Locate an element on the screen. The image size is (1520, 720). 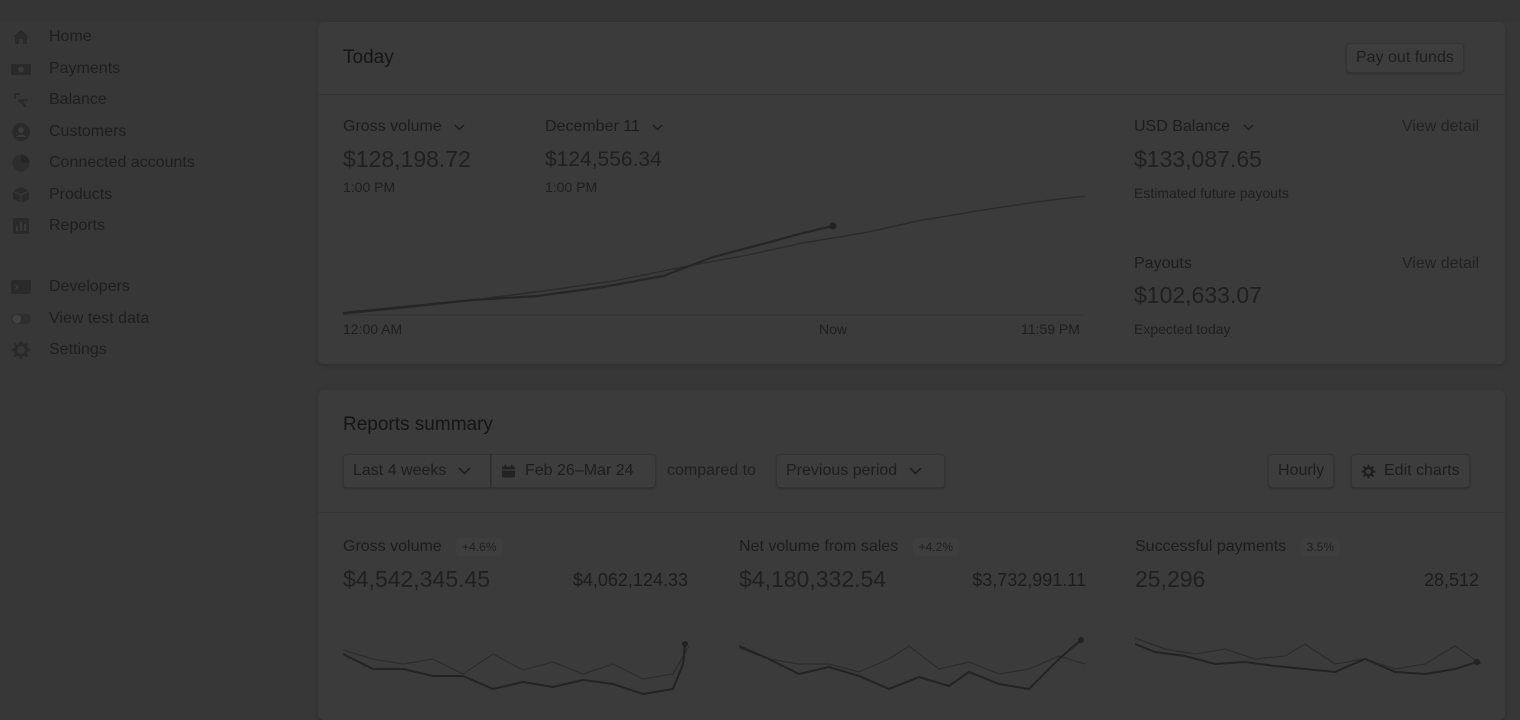
usd-balance-view-detail-link: View detail is located at coordinates (1440, 127).